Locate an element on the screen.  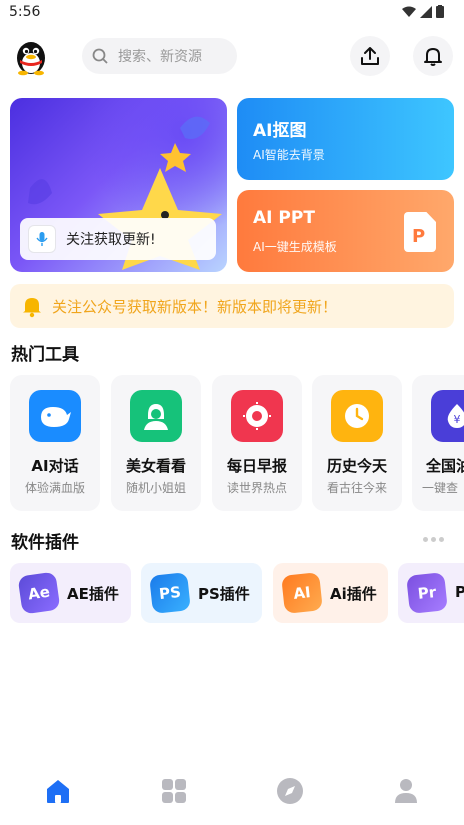
tool-name: 历史今天 is located at coordinates (356, 466).